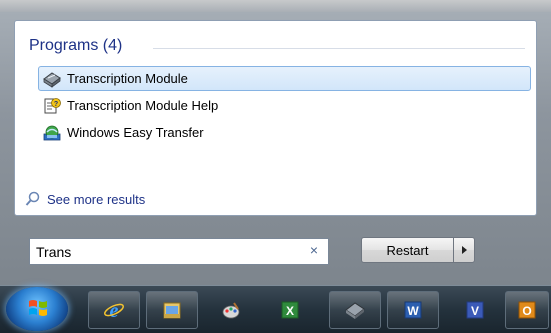 The width and height of the screenshot is (551, 333). I want to click on taskbar-internet-explorer: e, so click(114, 310).